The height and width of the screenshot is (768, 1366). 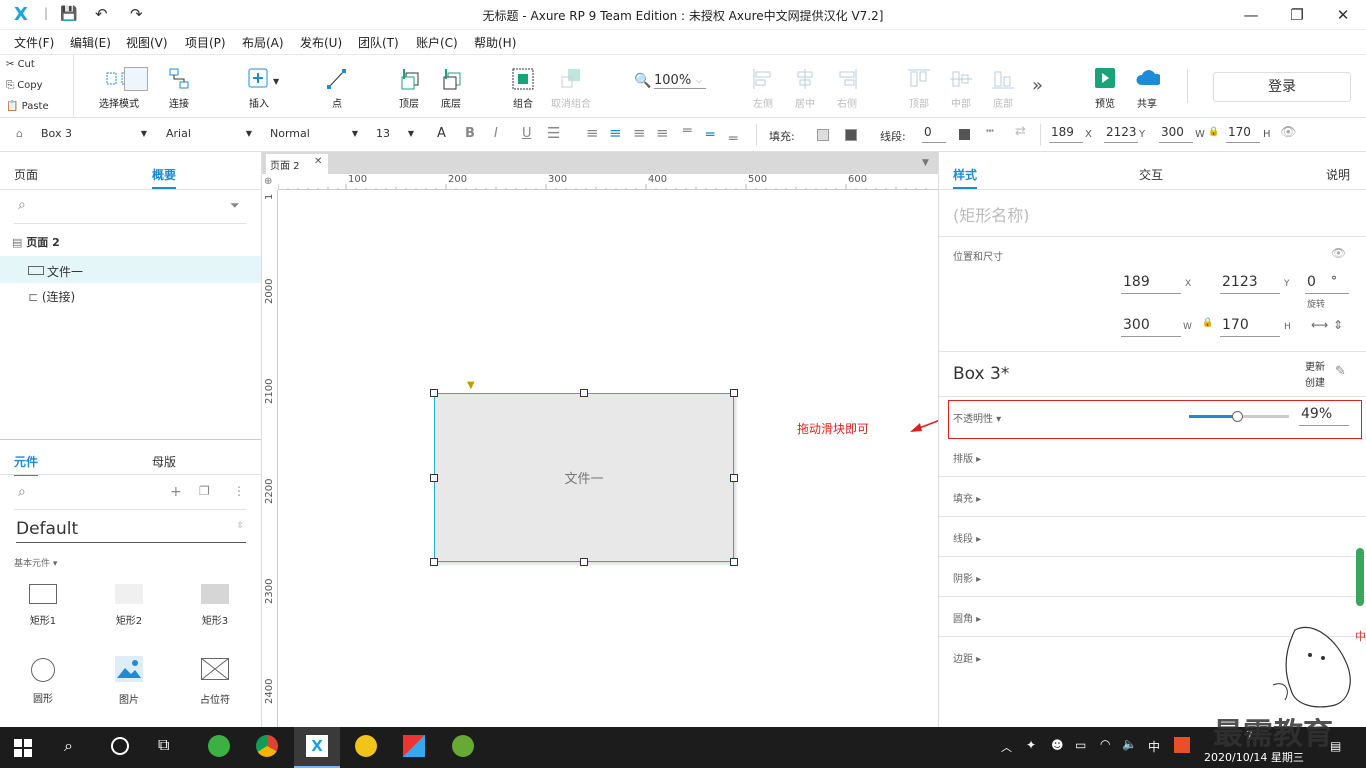 What do you see at coordinates (733, 139) in the screenshot?
I see `valign-bottom-icon: ═` at bounding box center [733, 139].